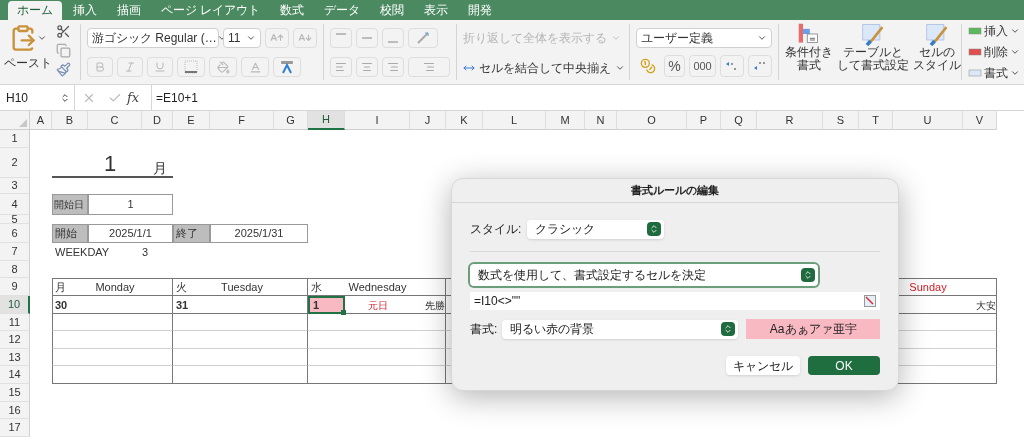 The height and width of the screenshot is (445, 1024). What do you see at coordinates (565, 120) in the screenshot?
I see `column-header: M` at bounding box center [565, 120].